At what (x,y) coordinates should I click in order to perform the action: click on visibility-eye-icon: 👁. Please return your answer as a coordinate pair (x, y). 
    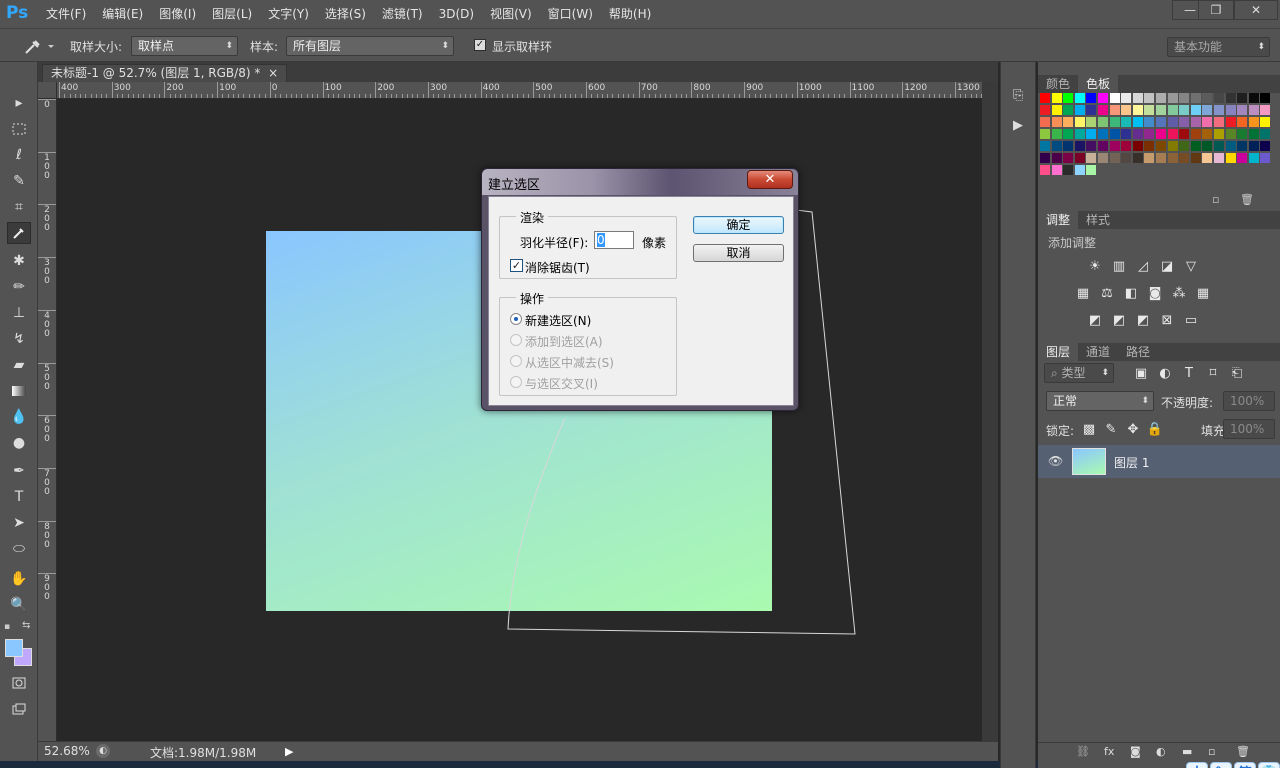
    Looking at the image, I should click on (1055, 461).